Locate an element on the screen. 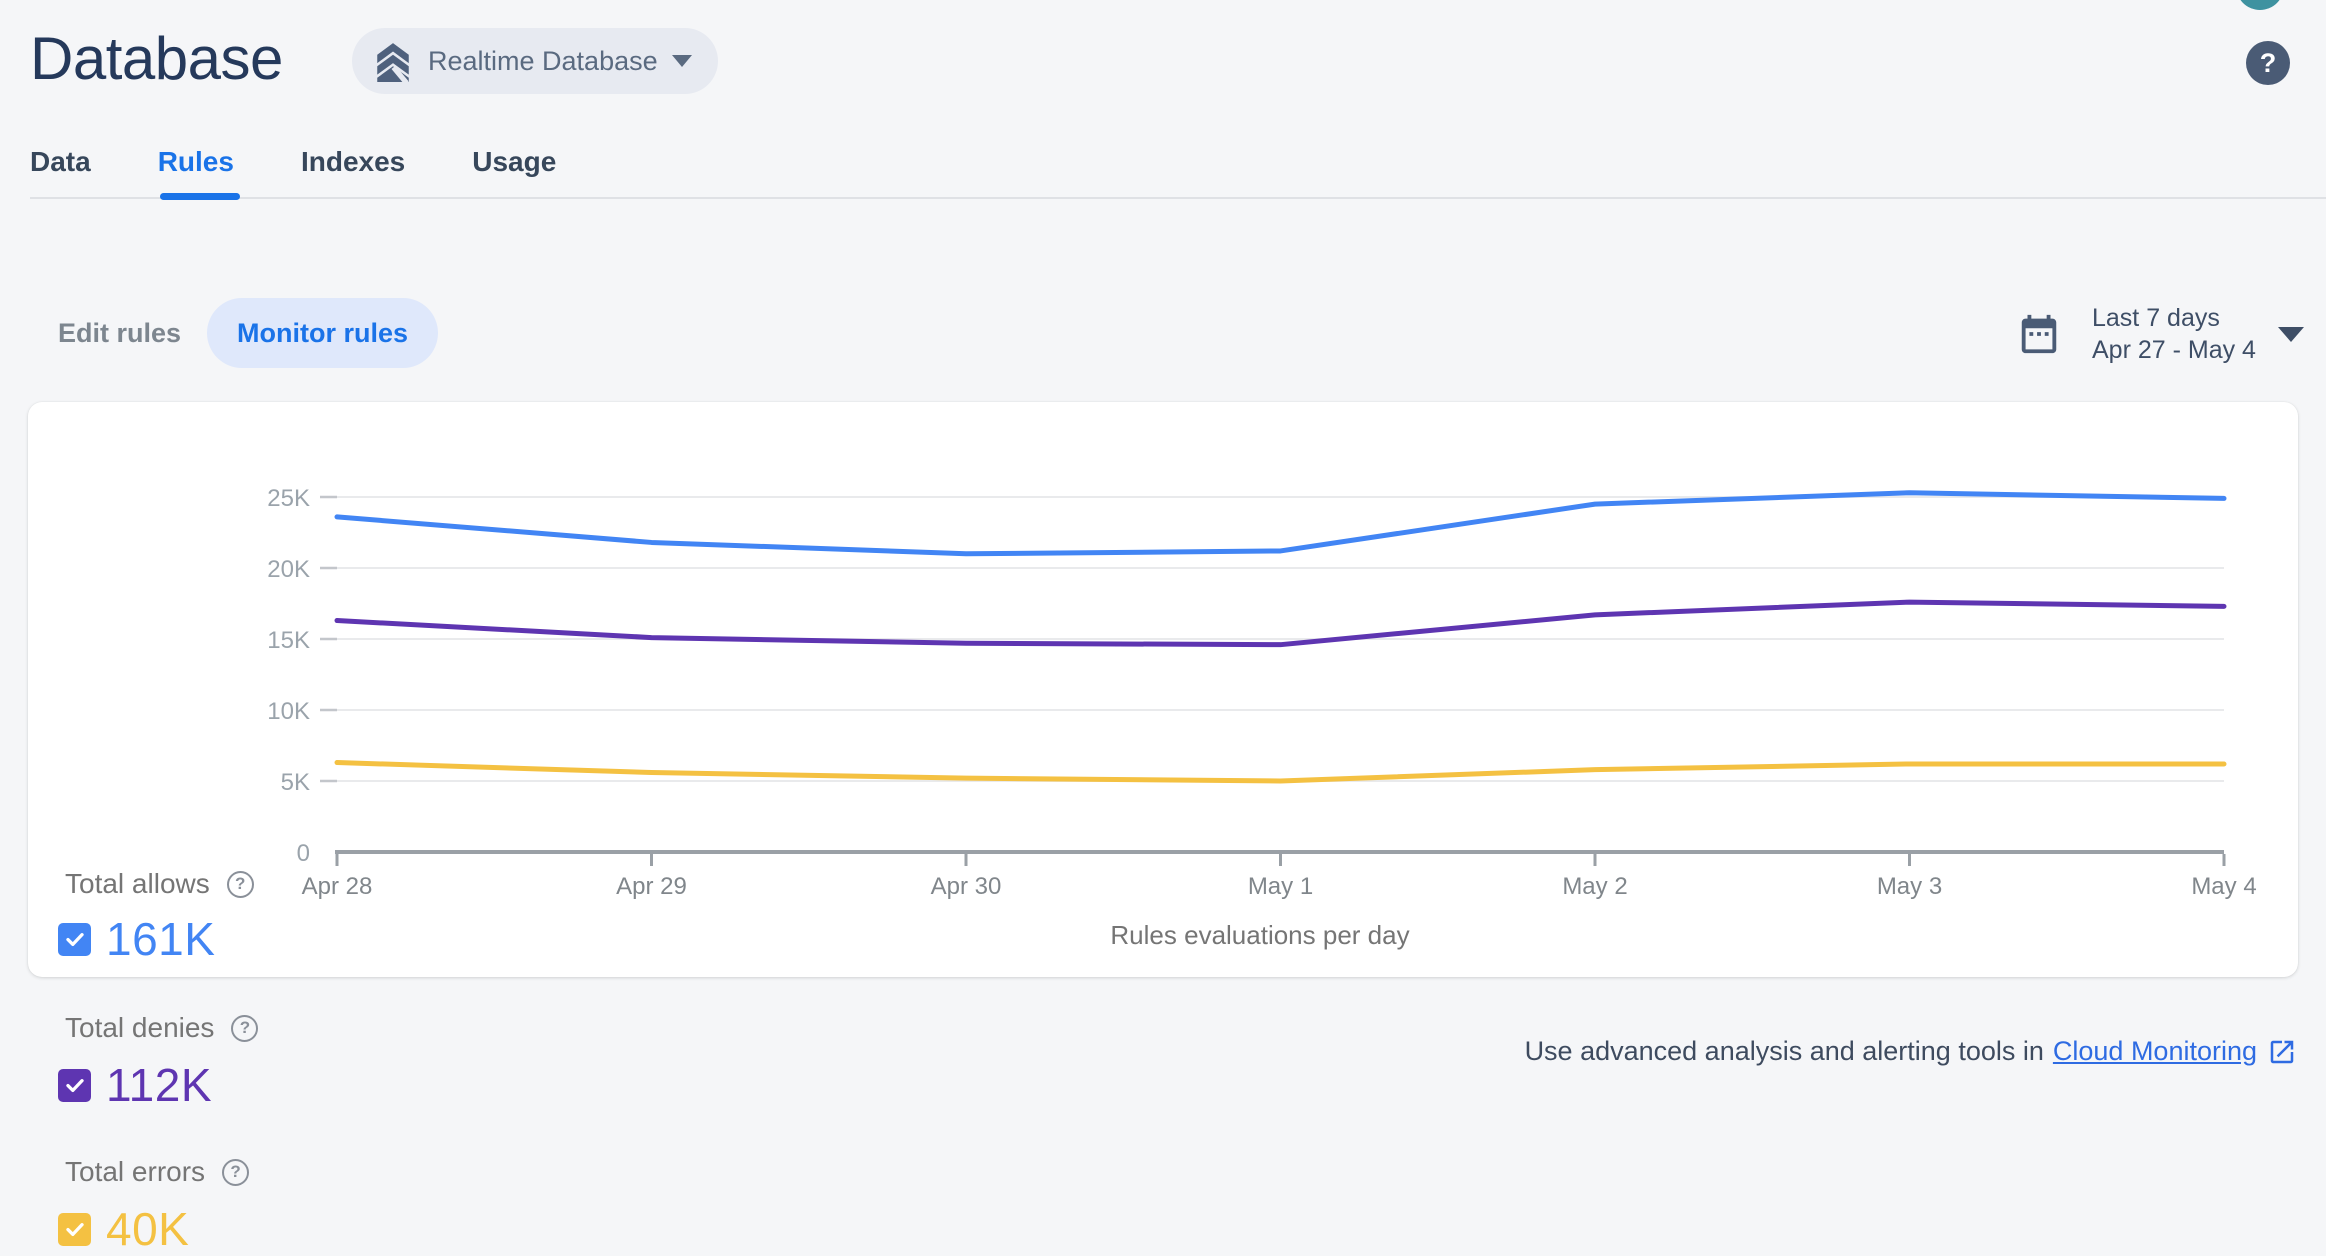  monitor-rules-button: Monitor rules is located at coordinates (322, 333).